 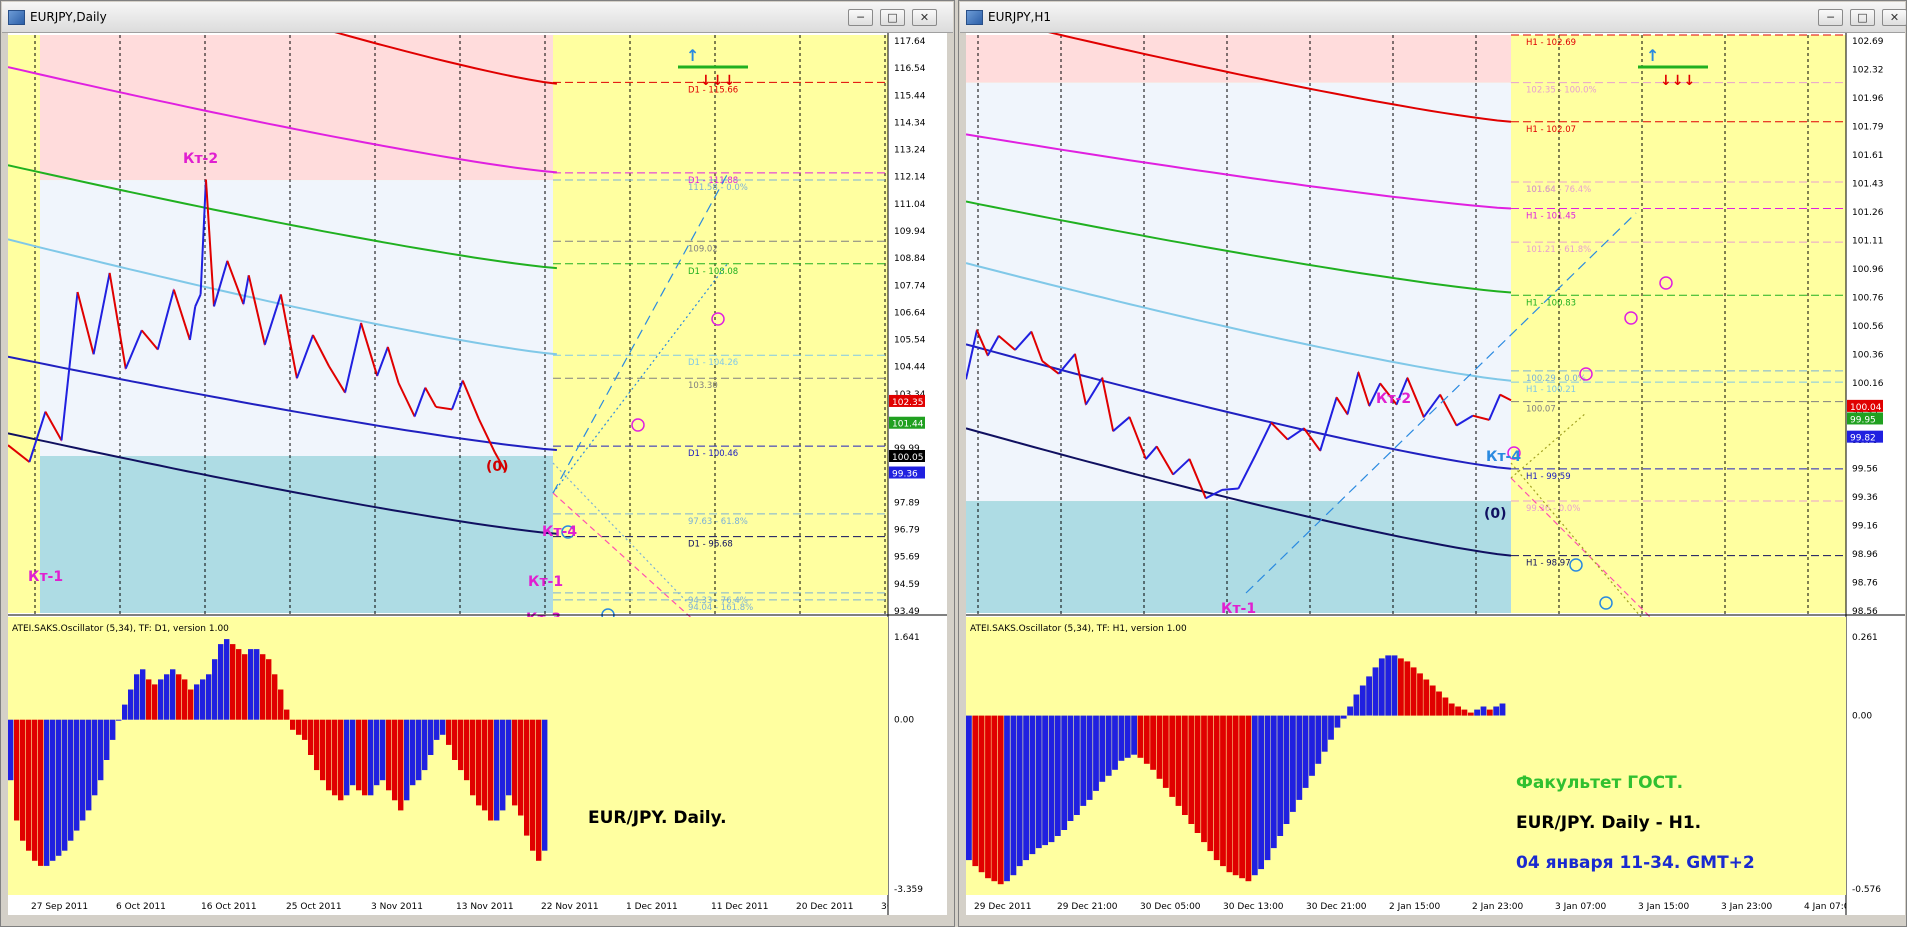 I want to click on y-tick-label: 114.34, so click(x=910, y=123).